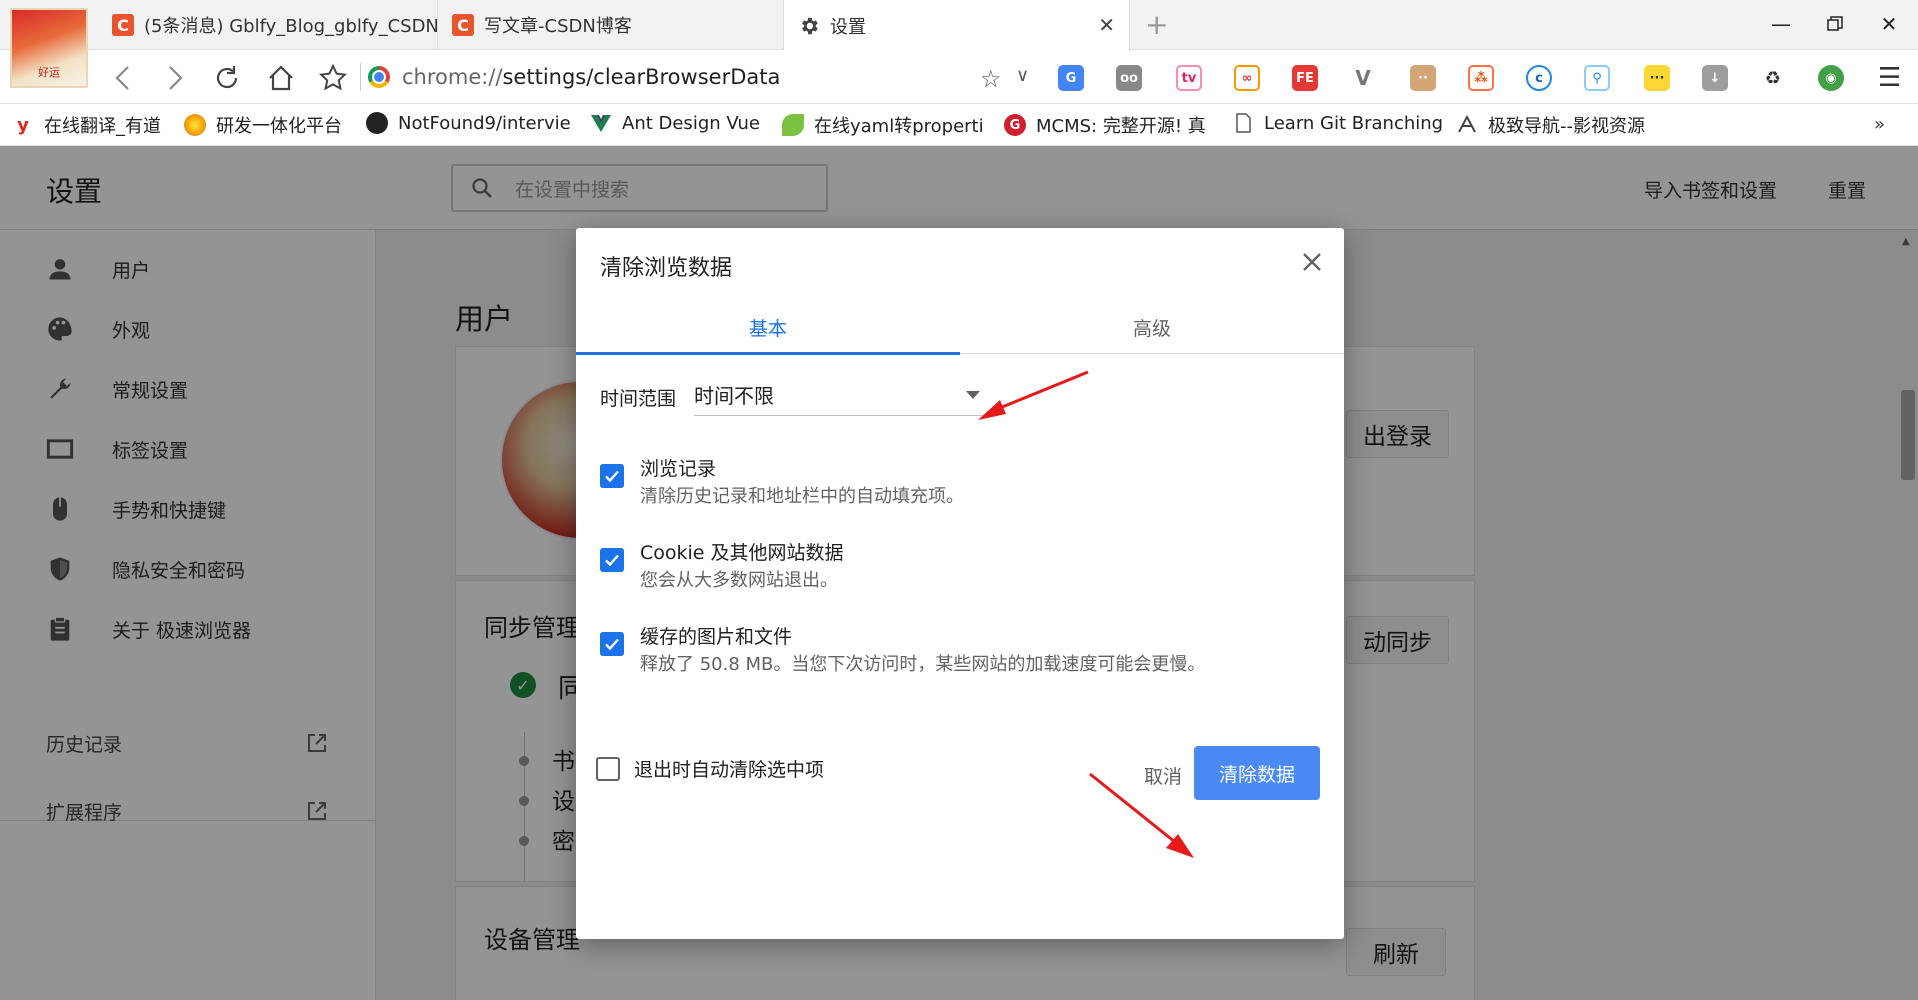  I want to click on checkbox-unchecked, so click(608, 768).